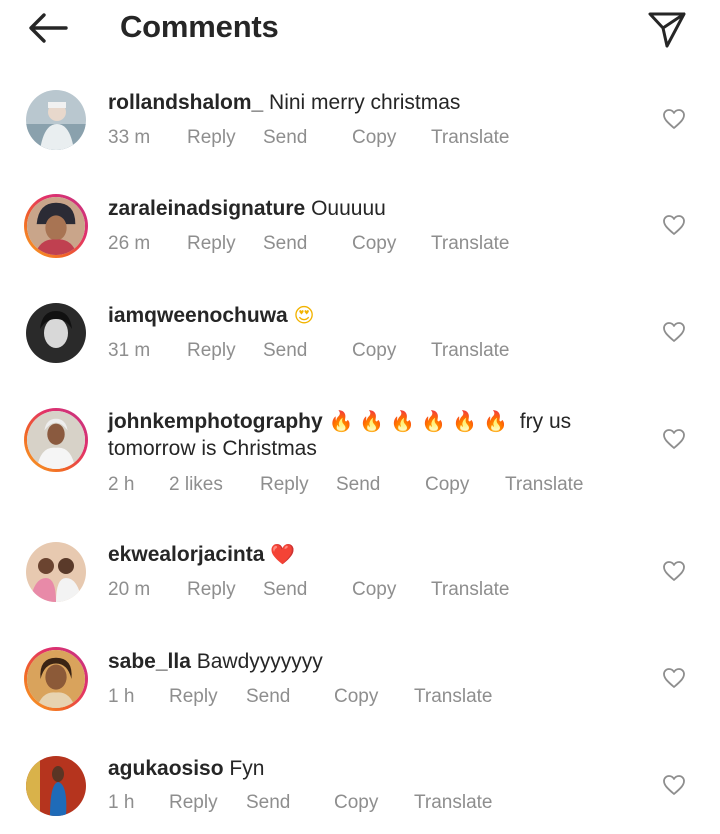  Describe the element at coordinates (421, 421) in the screenshot. I see `comment-emoji: 🔥🔥🔥🔥🔥🔥` at that location.